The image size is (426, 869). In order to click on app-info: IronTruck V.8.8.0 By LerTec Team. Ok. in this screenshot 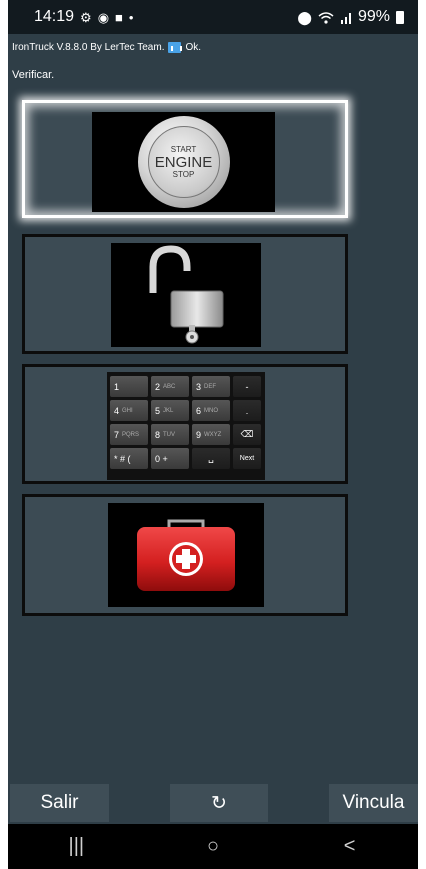, I will do `click(106, 47)`.